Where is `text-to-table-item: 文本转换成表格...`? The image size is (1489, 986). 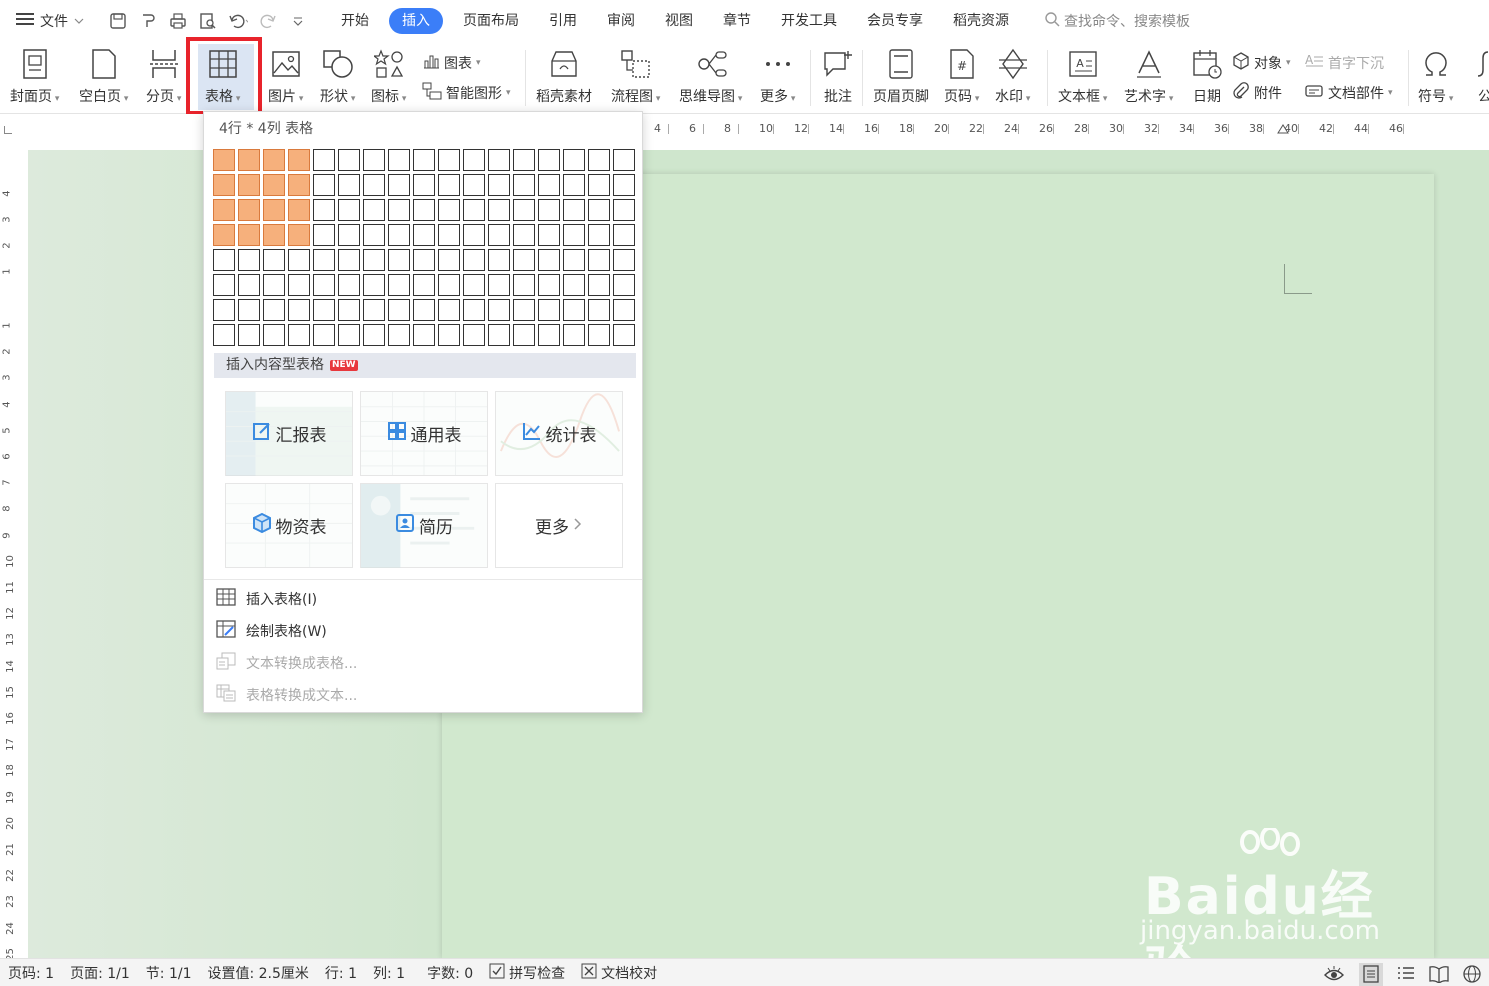 text-to-table-item: 文本转换成表格... is located at coordinates (286, 663).